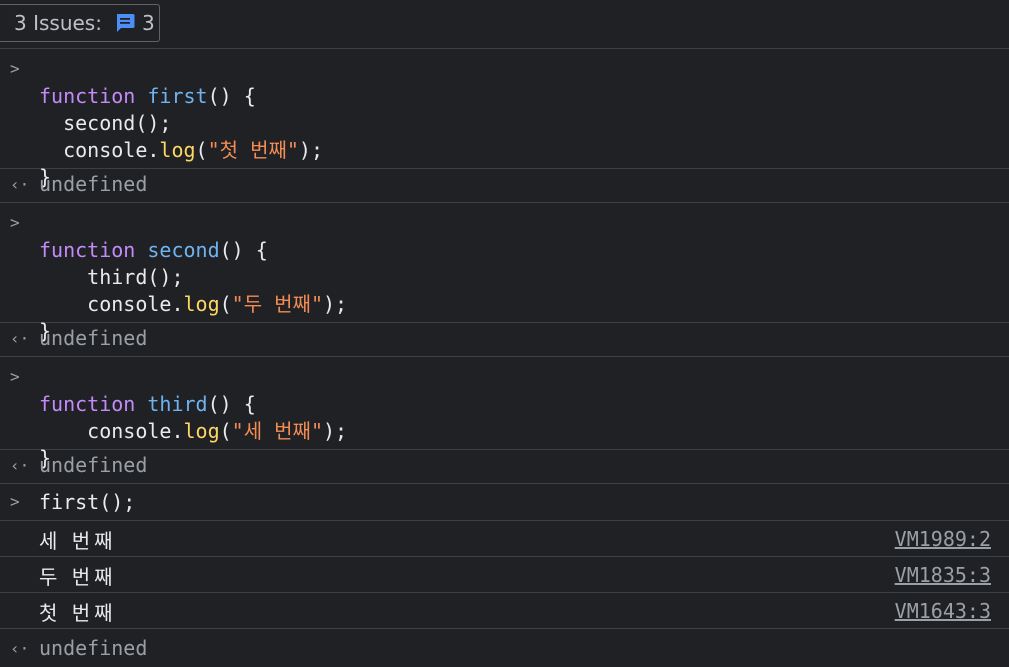 The height and width of the screenshot is (667, 1009). I want to click on issues-count: 3, so click(148, 23).